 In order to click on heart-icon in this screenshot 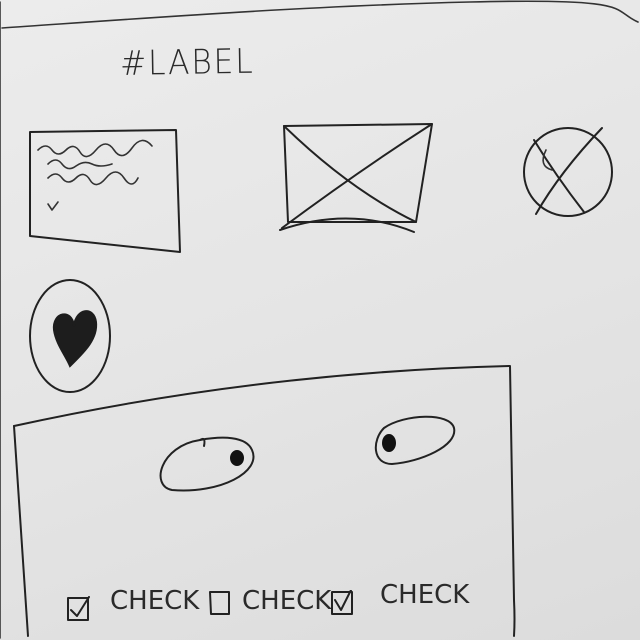, I will do `click(70, 336)`.